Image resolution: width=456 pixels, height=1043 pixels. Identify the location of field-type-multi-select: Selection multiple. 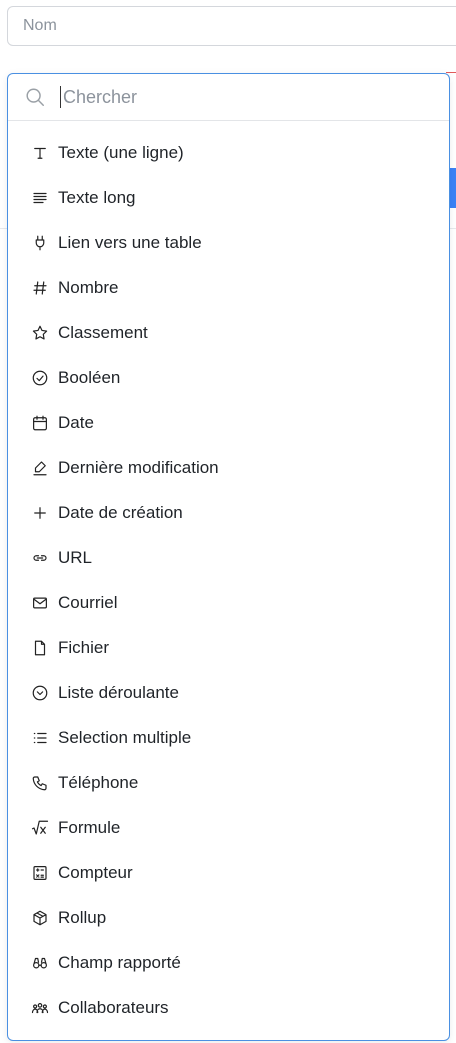
(228, 737).